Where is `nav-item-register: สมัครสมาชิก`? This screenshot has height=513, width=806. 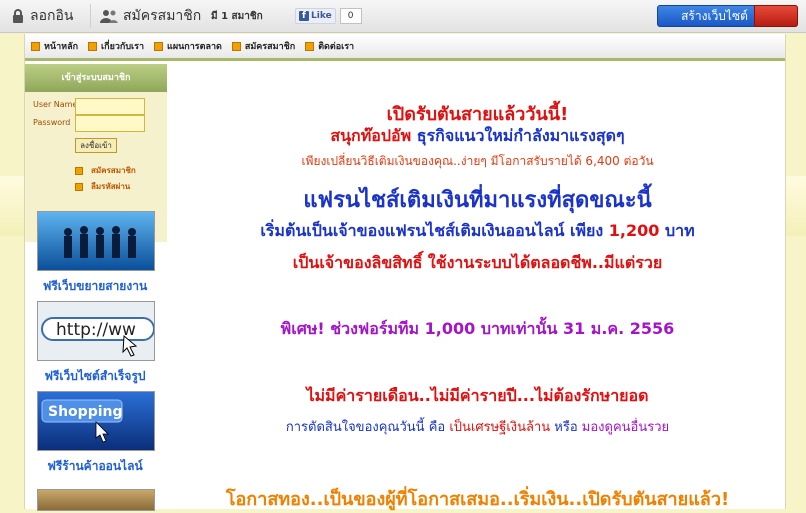
nav-item-register: สมัครสมาชิก is located at coordinates (263, 46).